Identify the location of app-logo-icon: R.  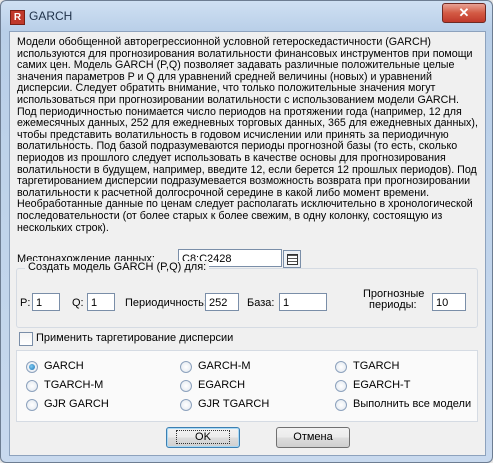
(17, 17).